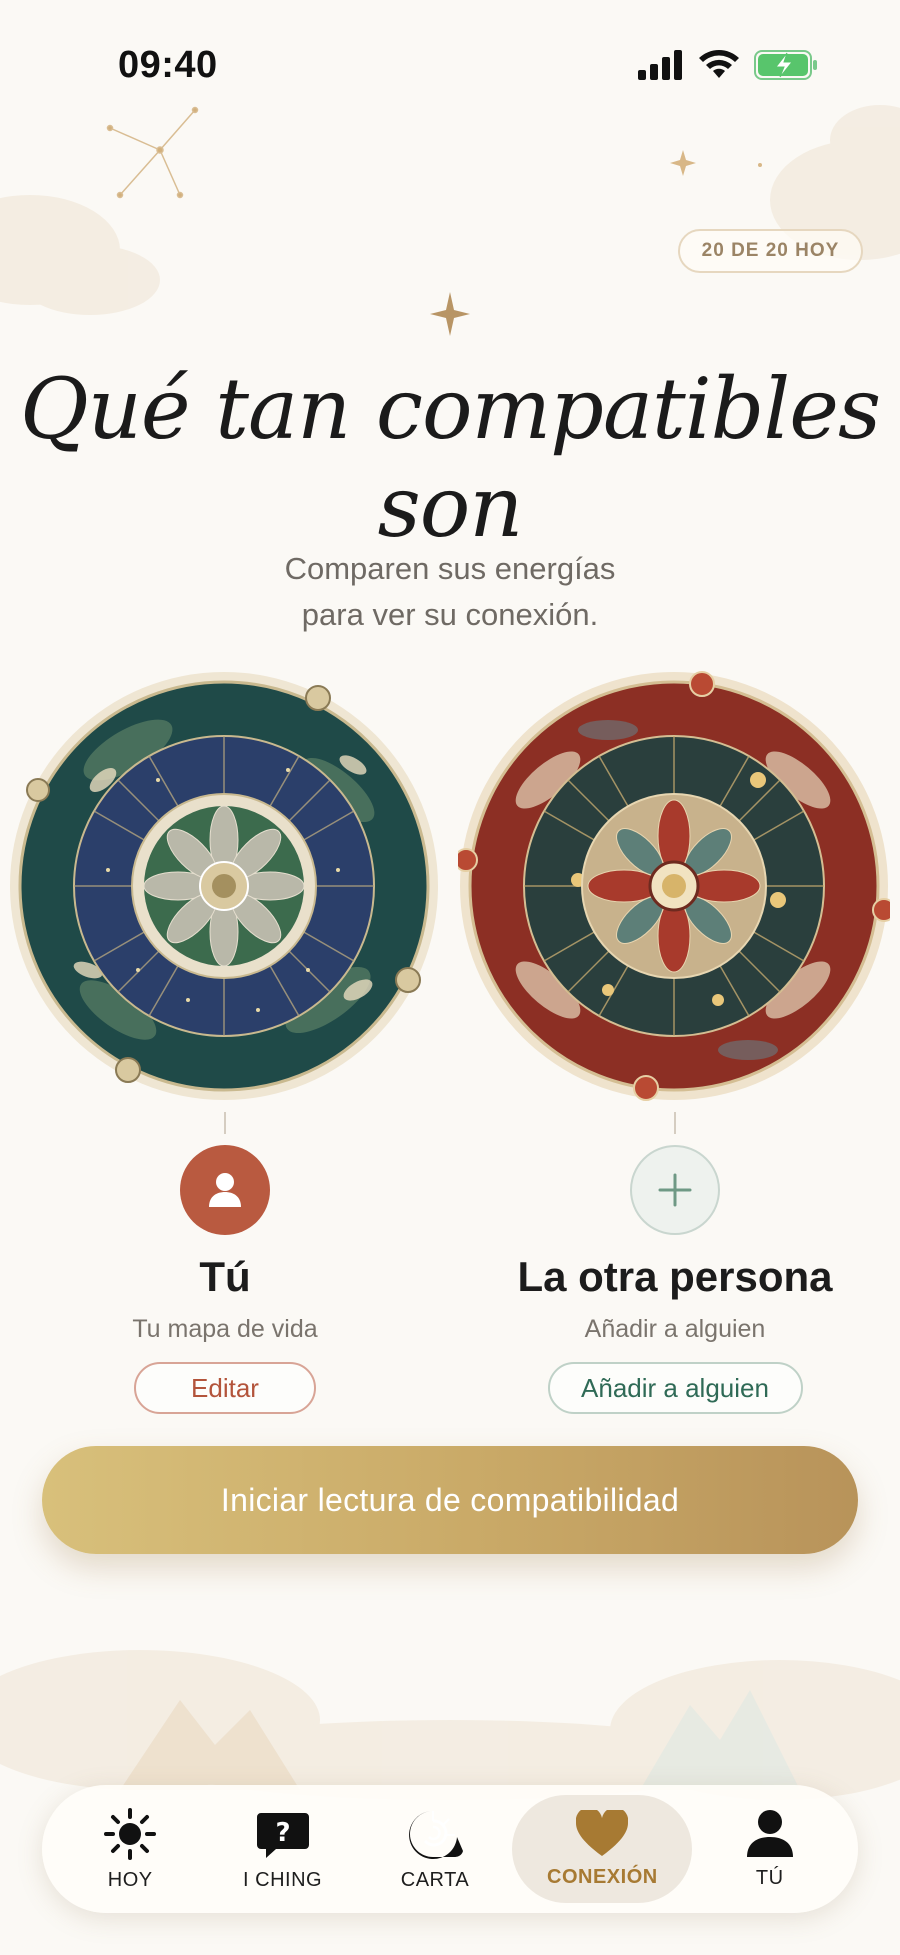 Image resolution: width=900 pixels, height=1955 pixels. What do you see at coordinates (168, 65) in the screenshot?
I see `status-time: 09:40` at bounding box center [168, 65].